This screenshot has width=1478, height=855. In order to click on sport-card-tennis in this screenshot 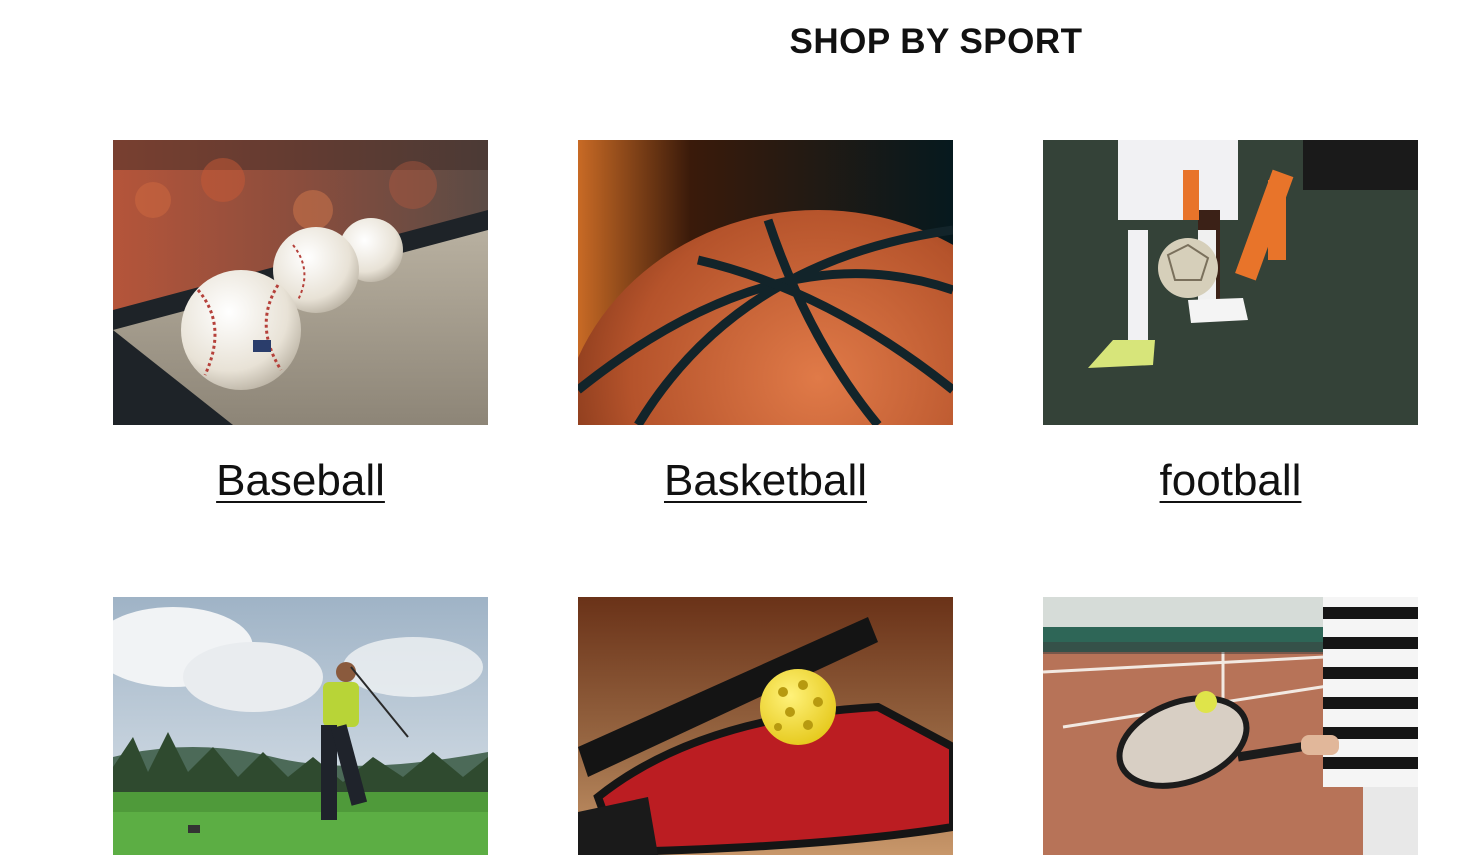, I will do `click(1230, 726)`.